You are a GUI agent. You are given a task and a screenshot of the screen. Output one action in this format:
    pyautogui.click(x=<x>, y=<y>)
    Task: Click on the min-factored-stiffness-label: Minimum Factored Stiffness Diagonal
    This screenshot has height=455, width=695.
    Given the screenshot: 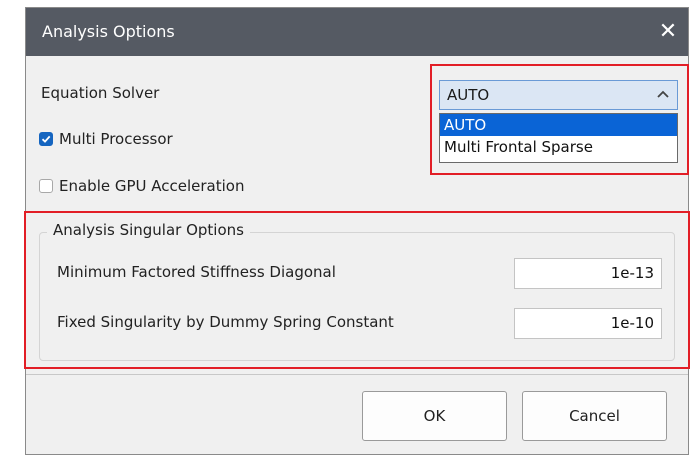 What is the action you would take?
    pyautogui.click(x=196, y=272)
    